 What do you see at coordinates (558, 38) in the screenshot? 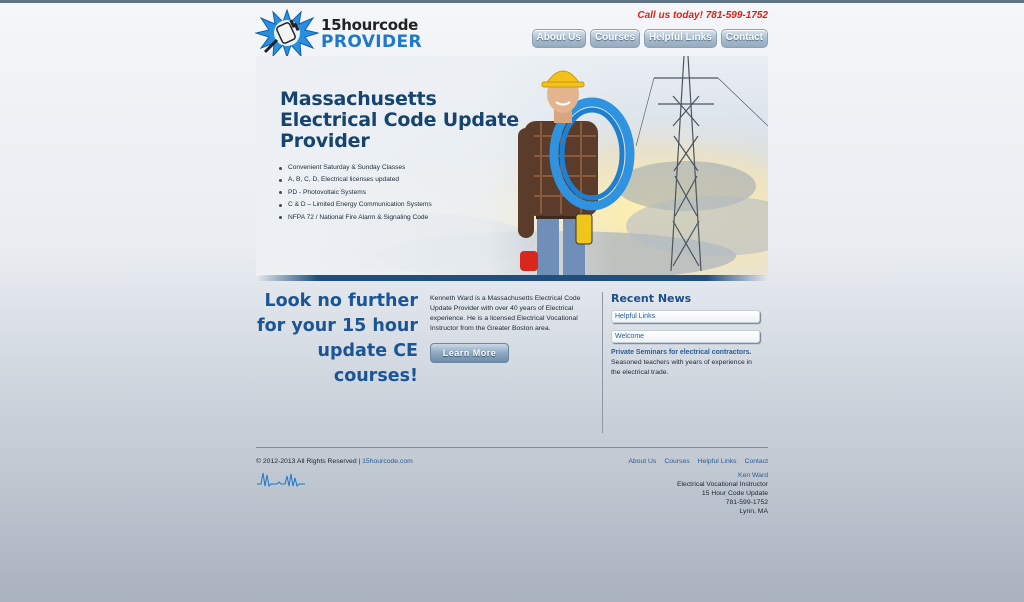
I see `nav-about-us: About Us` at bounding box center [558, 38].